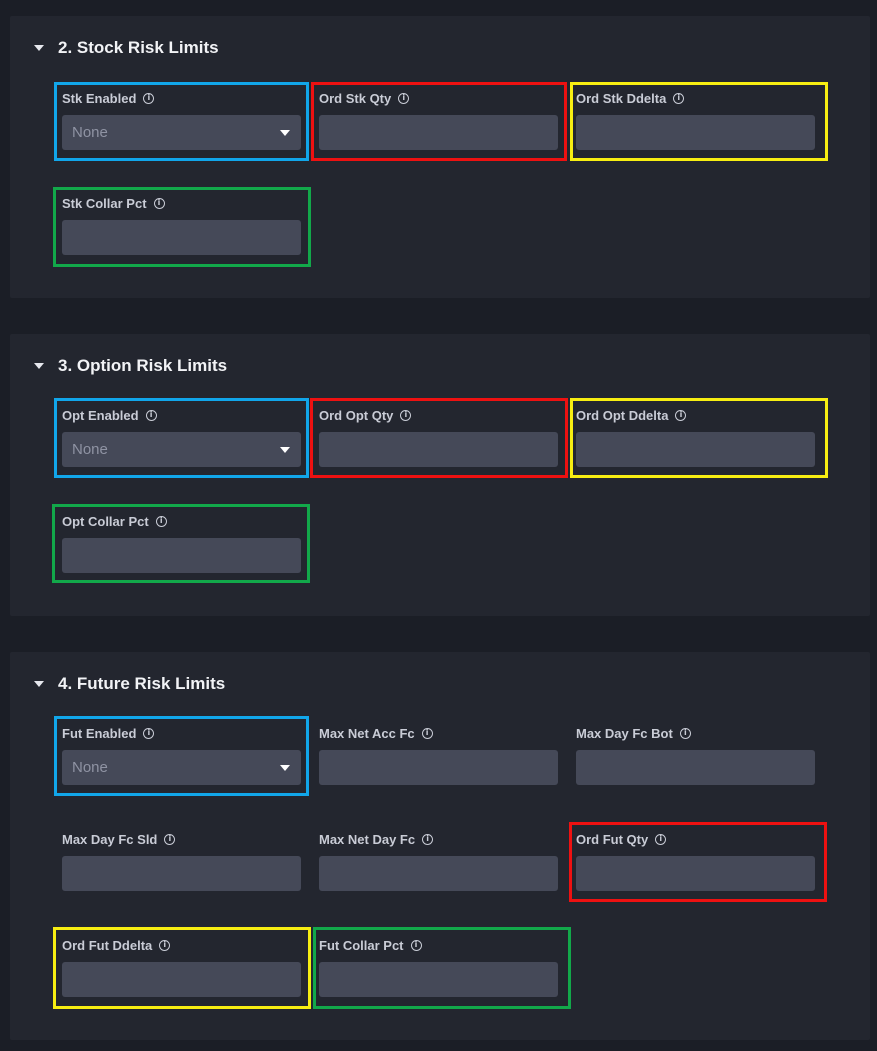 The height and width of the screenshot is (1051, 877). Describe the element at coordinates (99, 98) in the screenshot. I see `field-label: Stk Enabled` at that location.